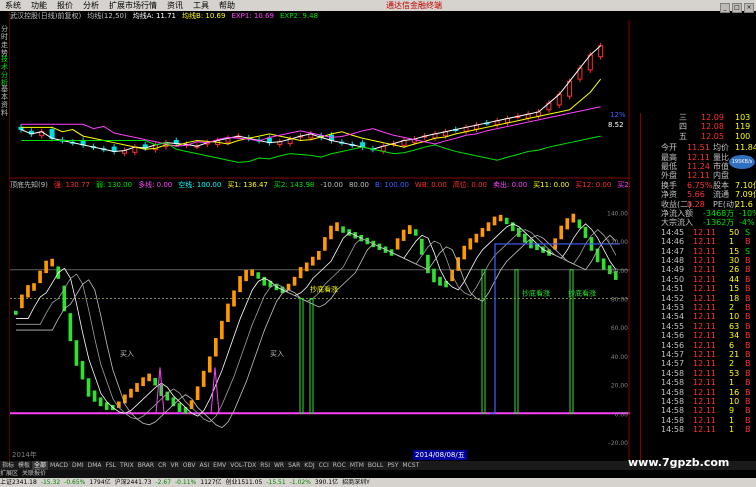 The width and height of the screenshot is (756, 487). Describe the element at coordinates (78, 465) in the screenshot. I see `indicator-tab: DMI` at that location.